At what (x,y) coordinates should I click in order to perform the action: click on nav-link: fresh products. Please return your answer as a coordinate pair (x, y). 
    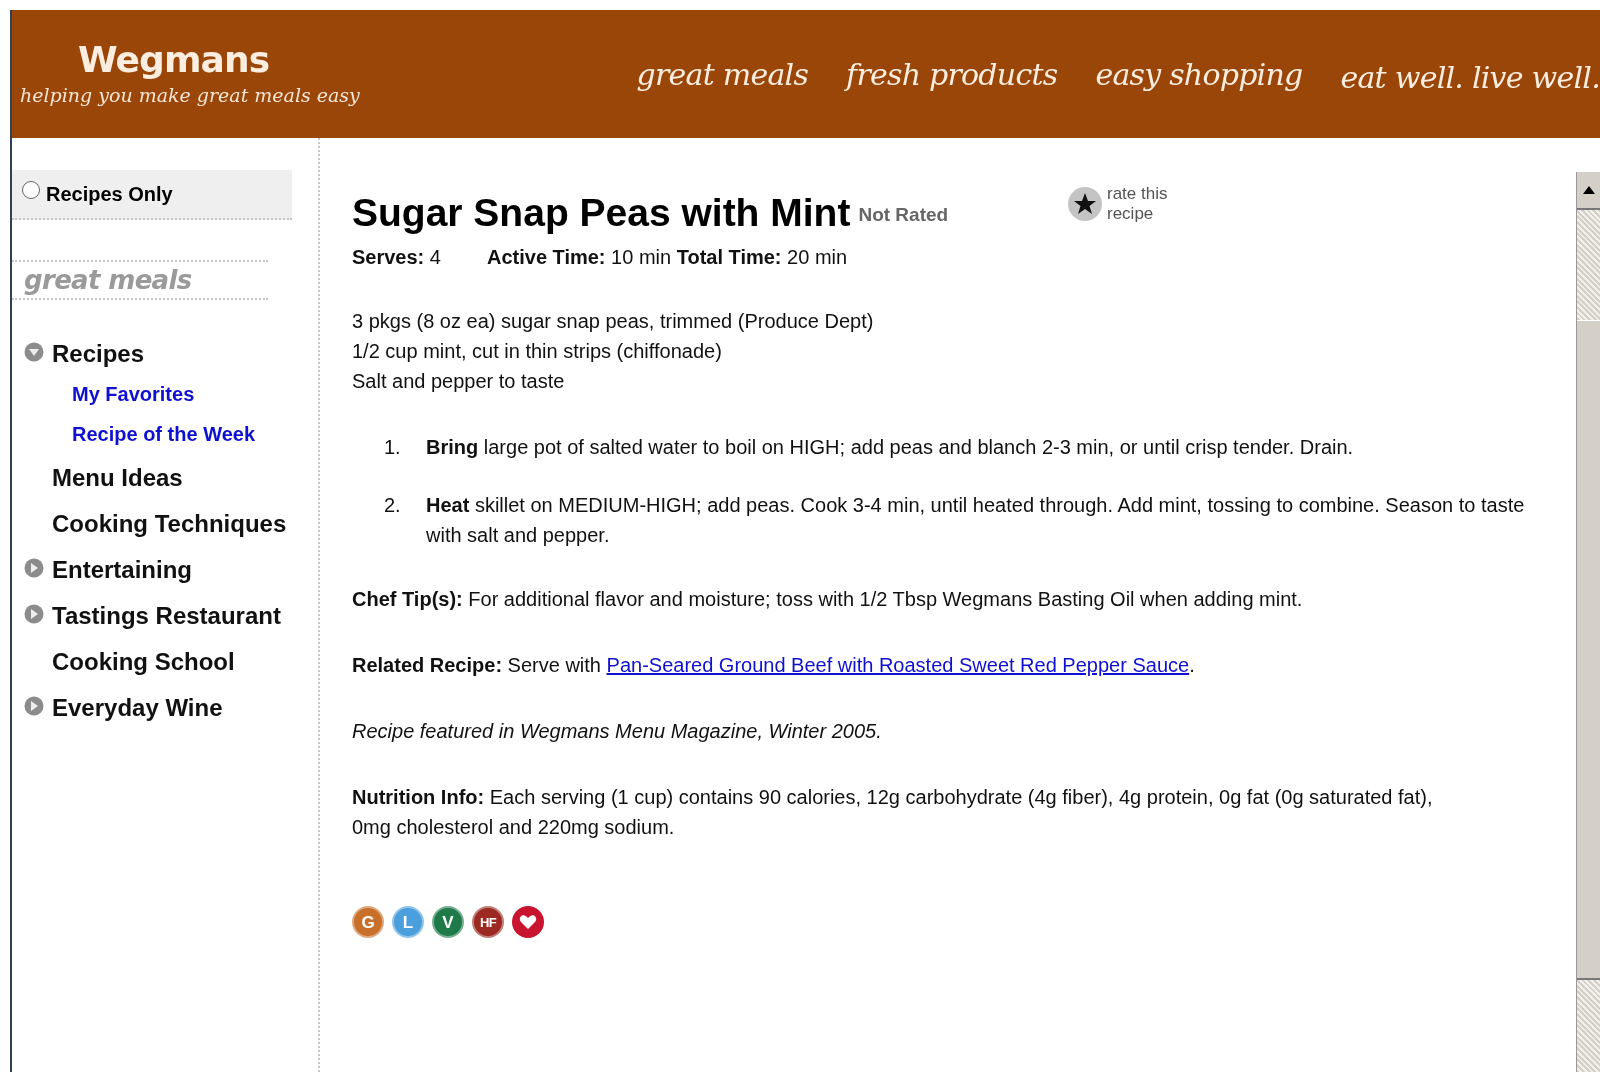
    Looking at the image, I should click on (952, 74).